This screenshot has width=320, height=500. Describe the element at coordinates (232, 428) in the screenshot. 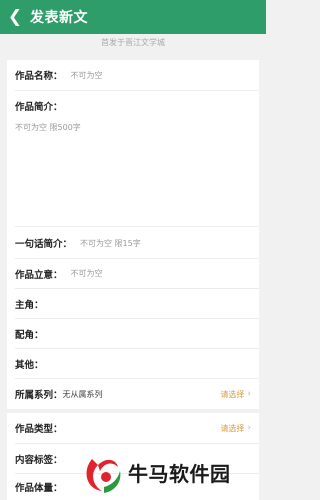

I see `work-type-select-label: 请选择` at that location.